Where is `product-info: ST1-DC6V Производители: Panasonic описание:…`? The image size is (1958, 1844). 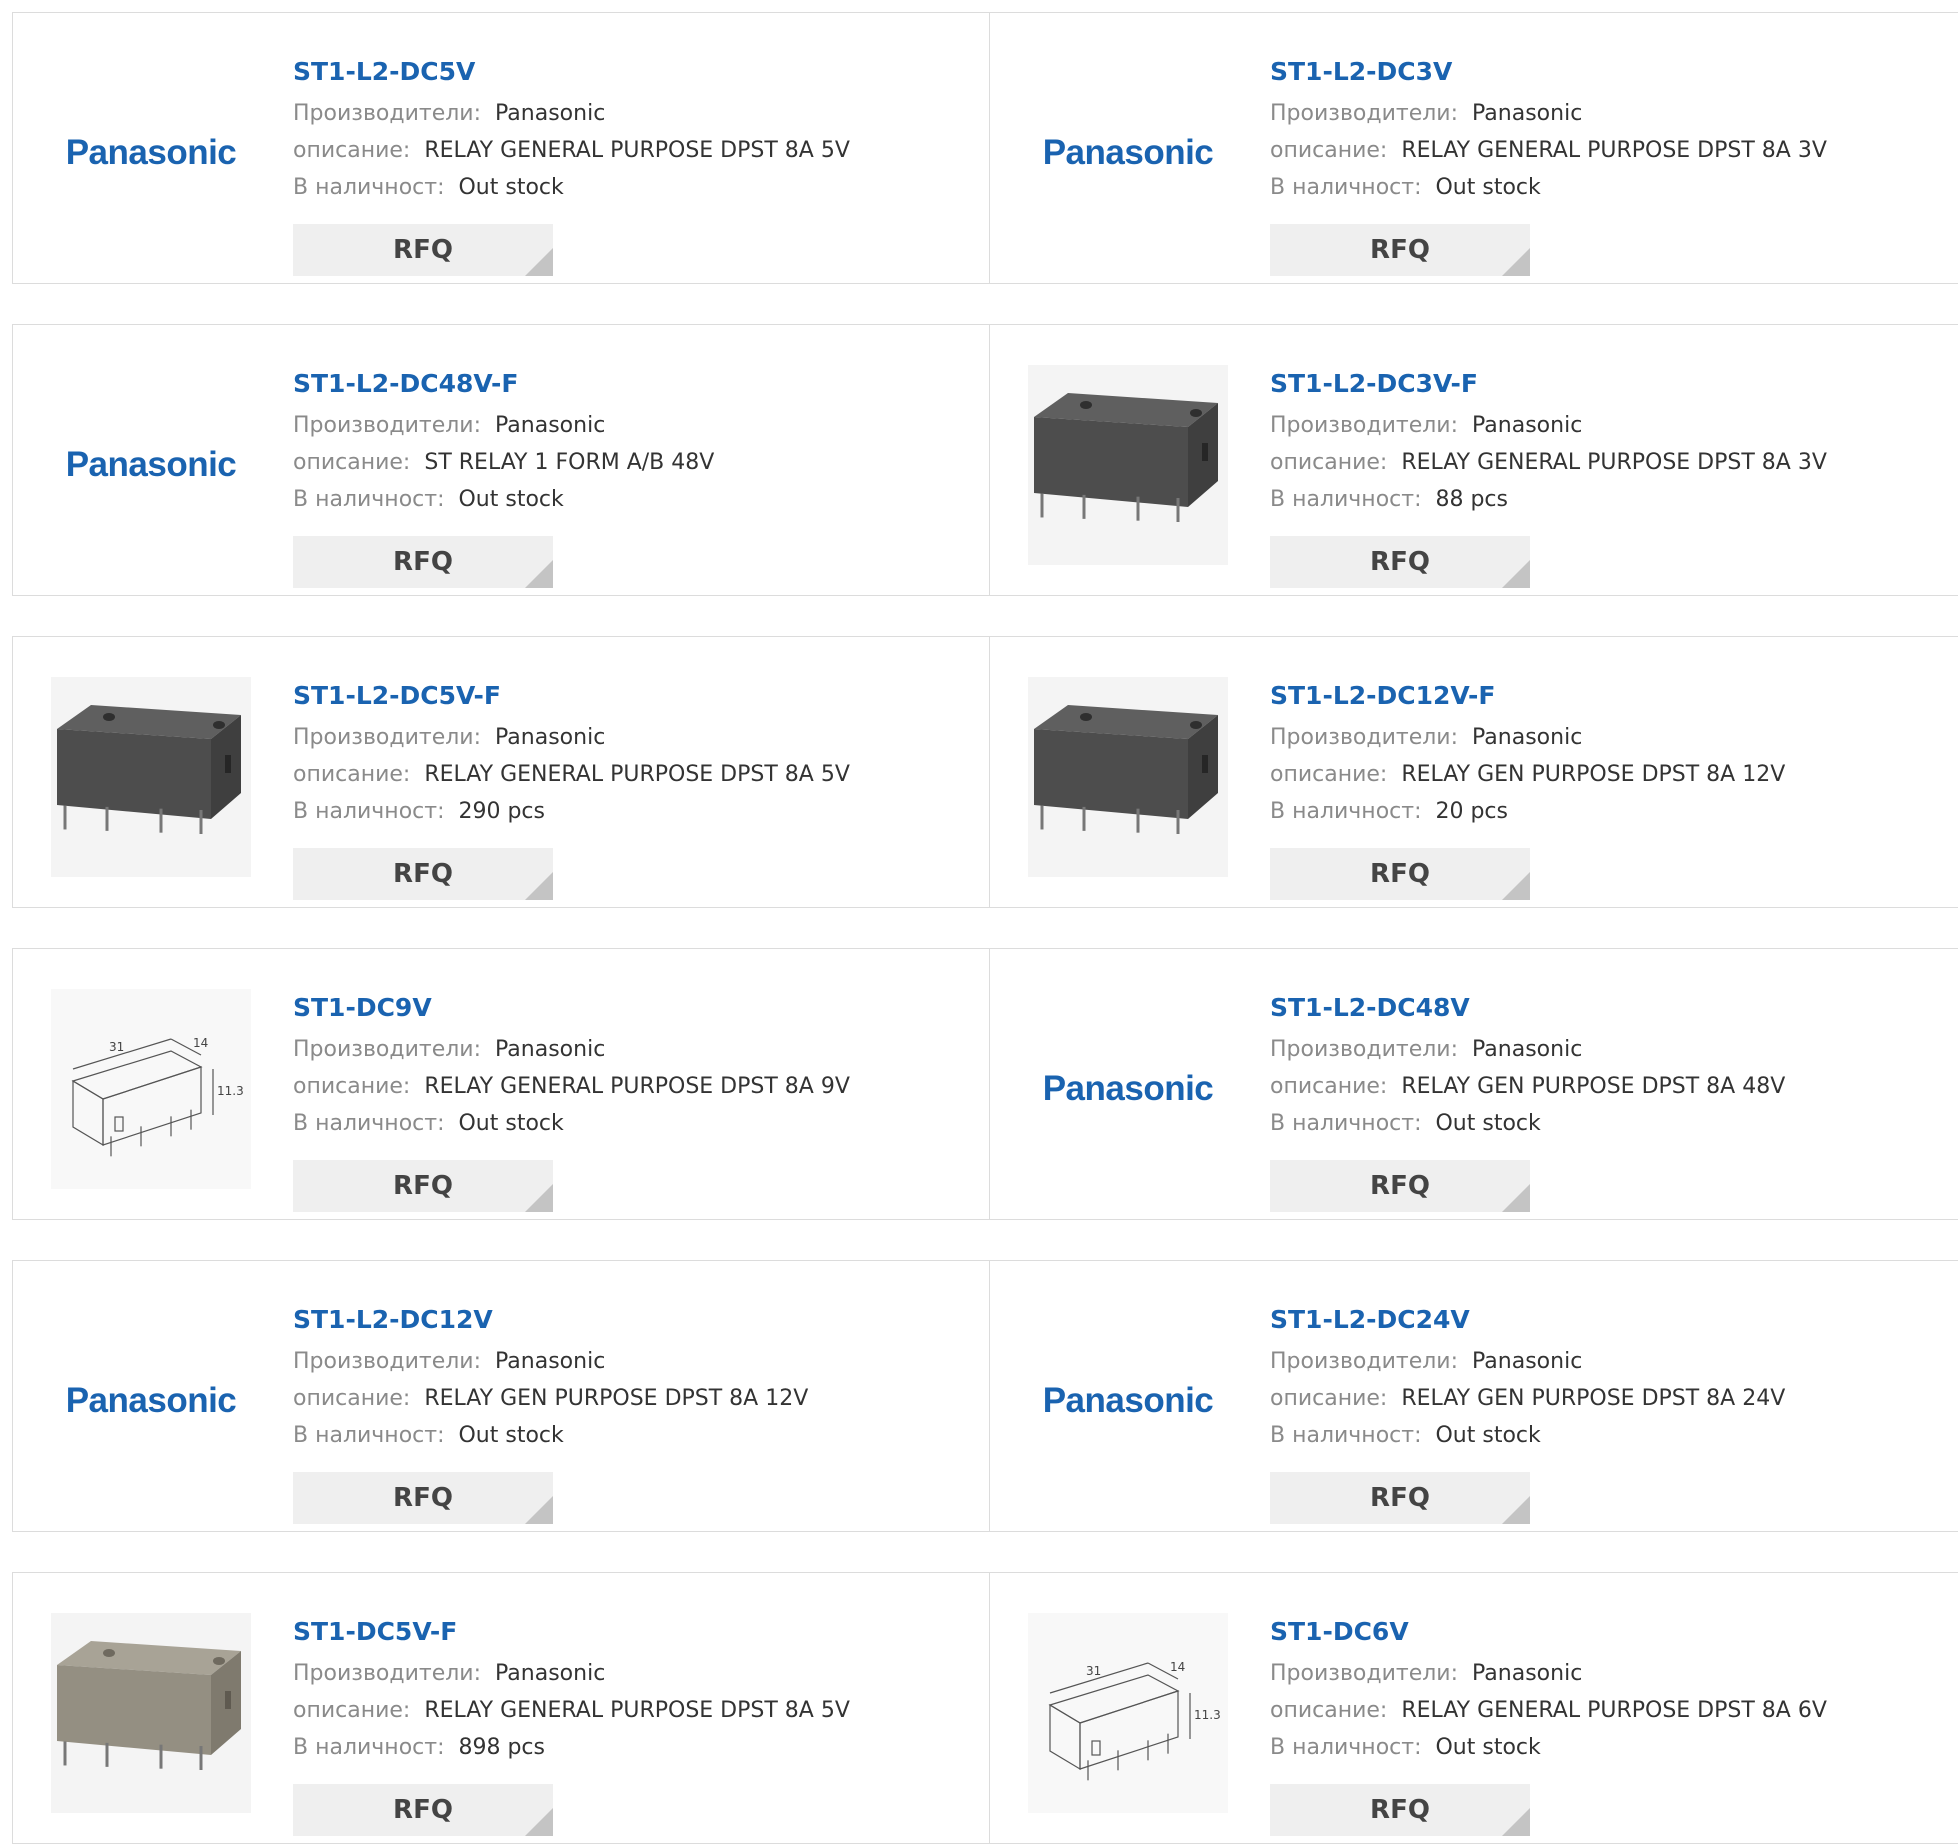
product-info: ST1-DC6V Производители: Panasonic описание:… is located at coordinates (1600, 1684).